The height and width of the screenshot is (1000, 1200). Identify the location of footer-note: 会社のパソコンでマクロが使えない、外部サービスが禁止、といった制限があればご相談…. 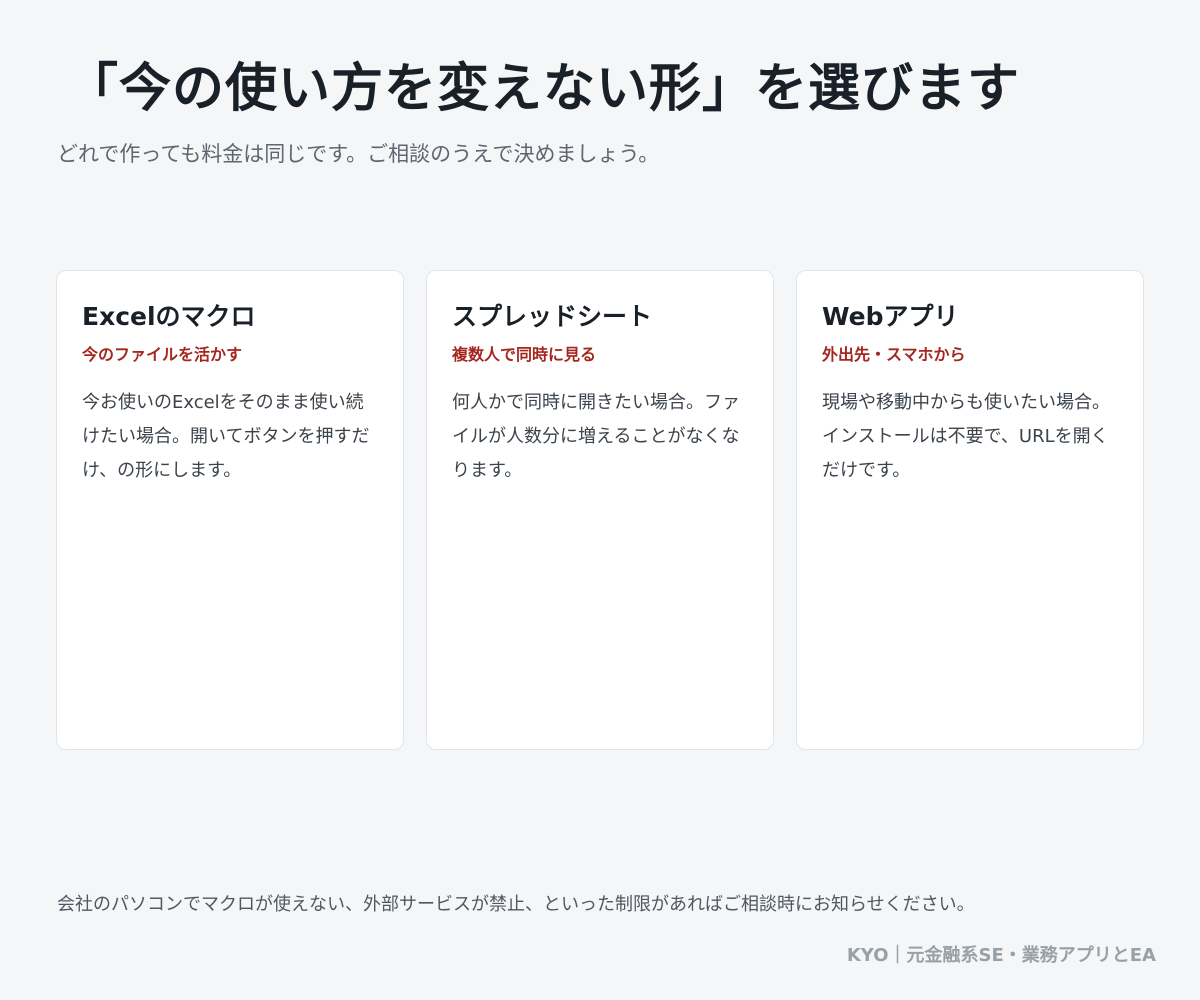
(516, 904).